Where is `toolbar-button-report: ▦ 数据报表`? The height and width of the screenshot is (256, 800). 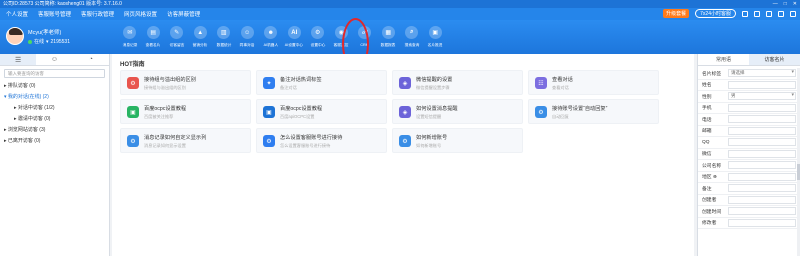
toolbar-button-report: ▦ 数据报表 is located at coordinates (389, 38).